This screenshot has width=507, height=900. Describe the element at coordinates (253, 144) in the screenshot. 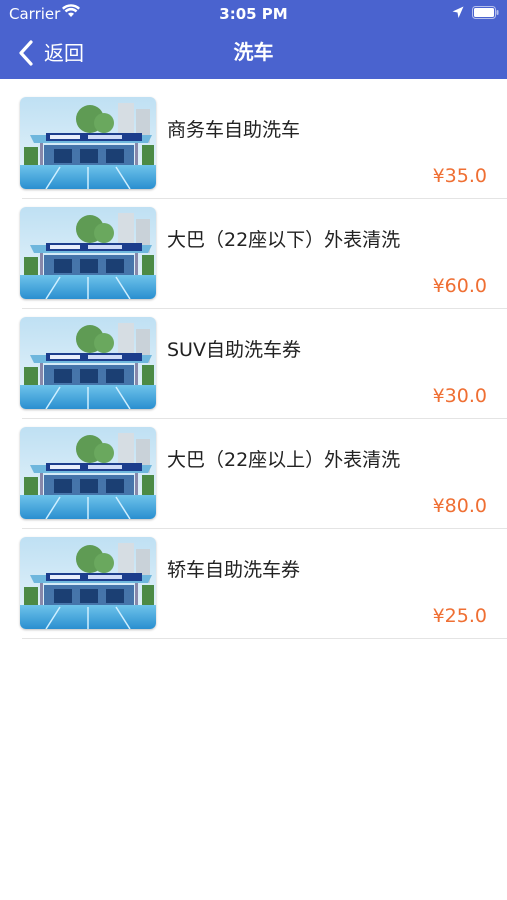

I see `product-item: 商务车自助洗车 ¥35.0` at that location.